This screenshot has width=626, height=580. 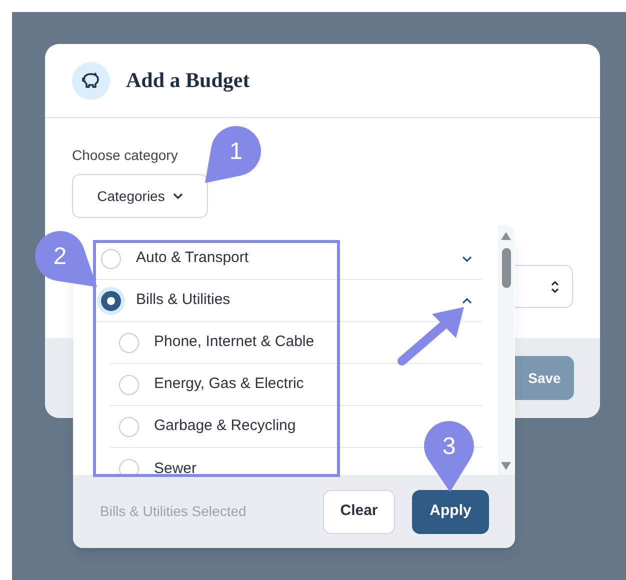 What do you see at coordinates (175, 258) in the screenshot?
I see `category-option: Auto & Transport` at bounding box center [175, 258].